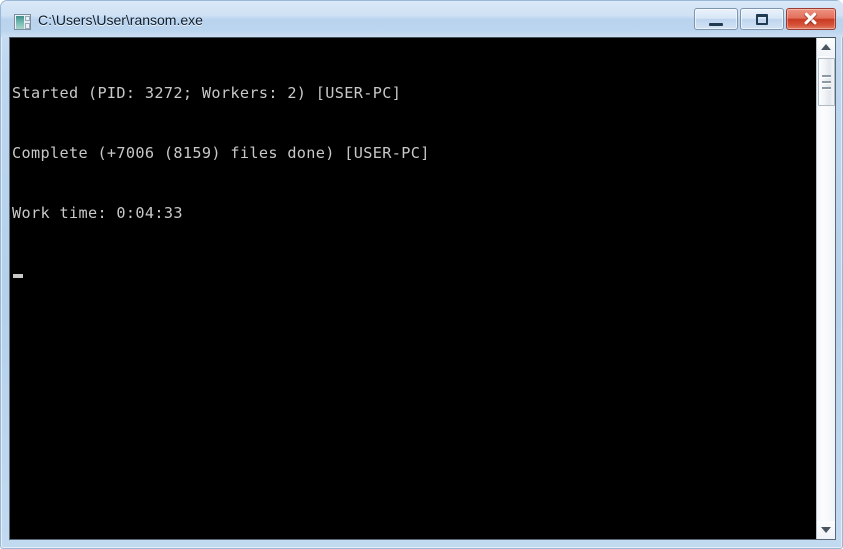 This screenshot has width=843, height=549. I want to click on close-button, so click(811, 19).